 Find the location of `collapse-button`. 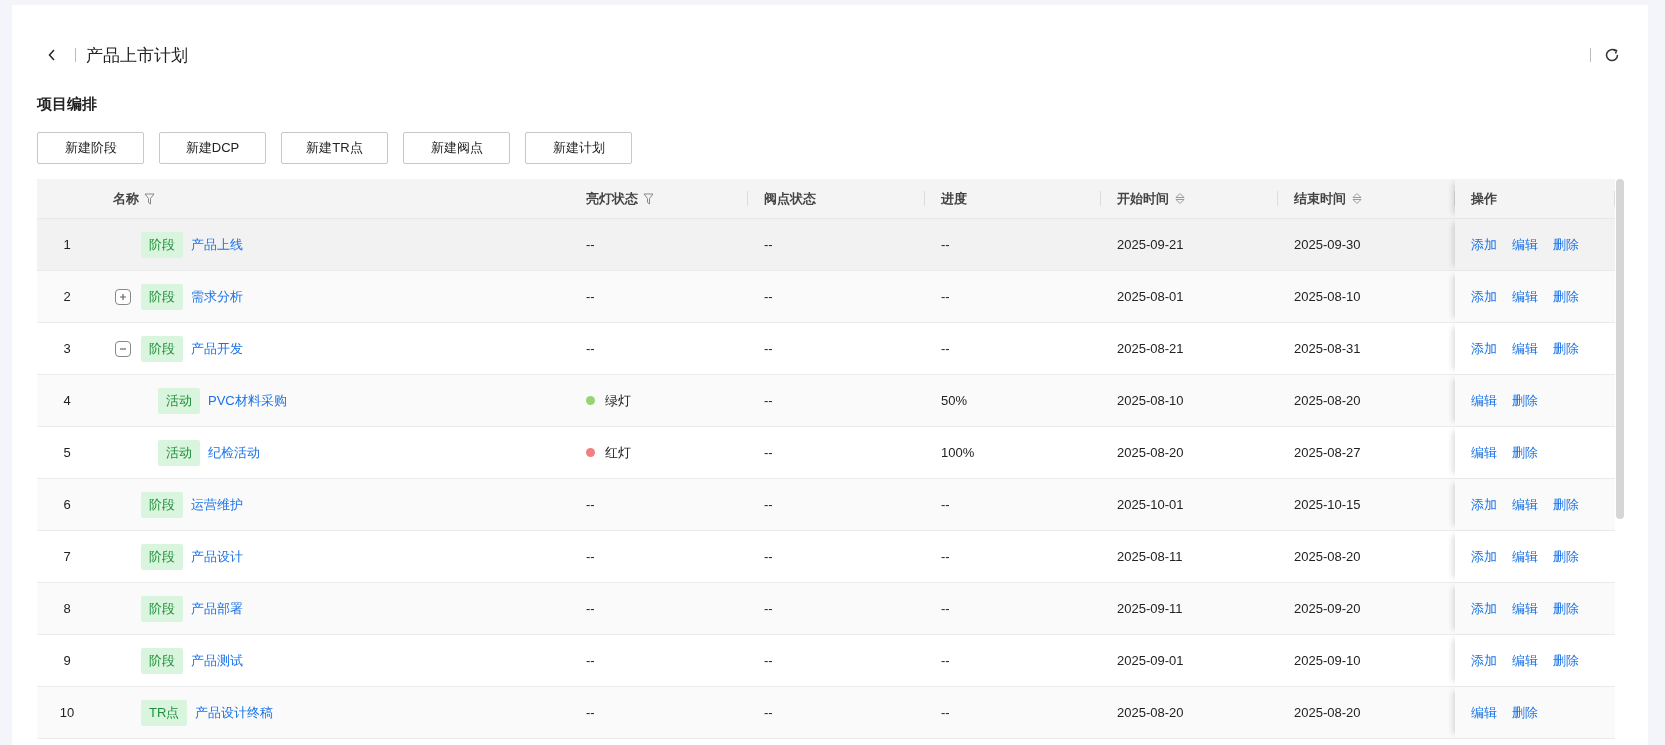

collapse-button is located at coordinates (123, 348).